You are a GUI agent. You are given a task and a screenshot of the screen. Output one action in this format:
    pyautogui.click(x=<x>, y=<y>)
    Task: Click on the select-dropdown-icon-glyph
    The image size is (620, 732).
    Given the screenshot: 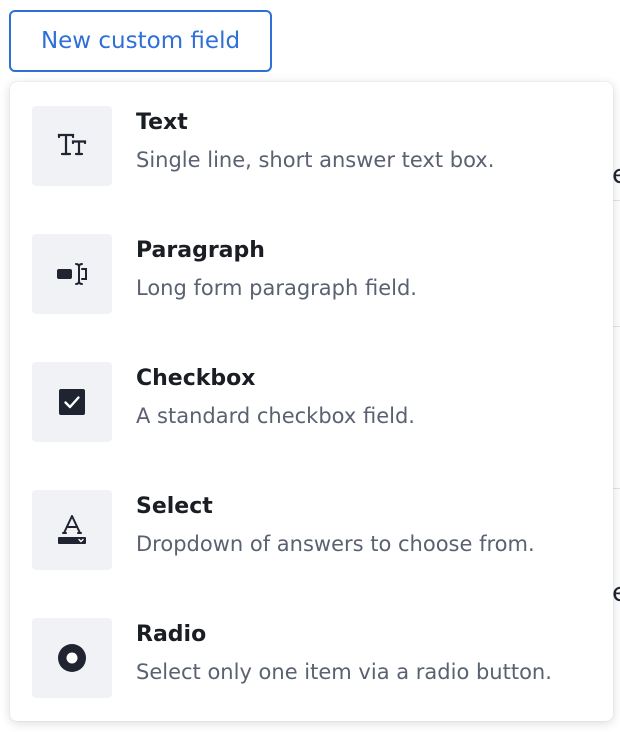 What is the action you would take?
    pyautogui.click(x=72, y=529)
    